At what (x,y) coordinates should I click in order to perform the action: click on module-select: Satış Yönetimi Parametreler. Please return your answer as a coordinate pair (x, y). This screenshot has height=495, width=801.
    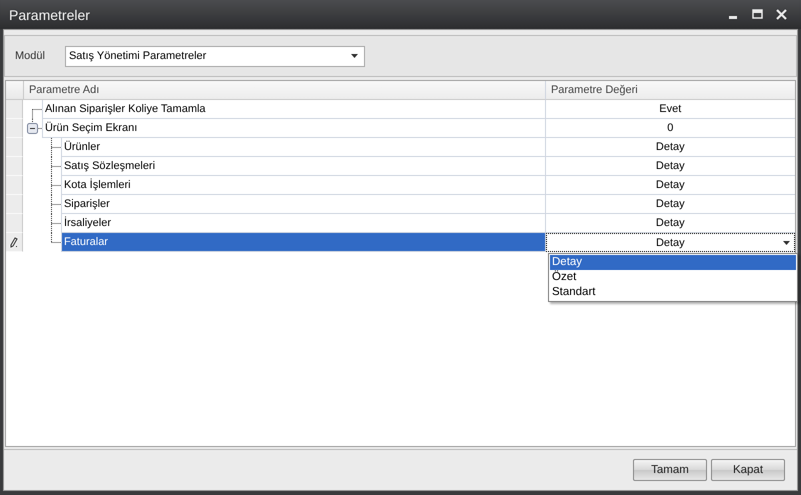
    Looking at the image, I should click on (214, 56).